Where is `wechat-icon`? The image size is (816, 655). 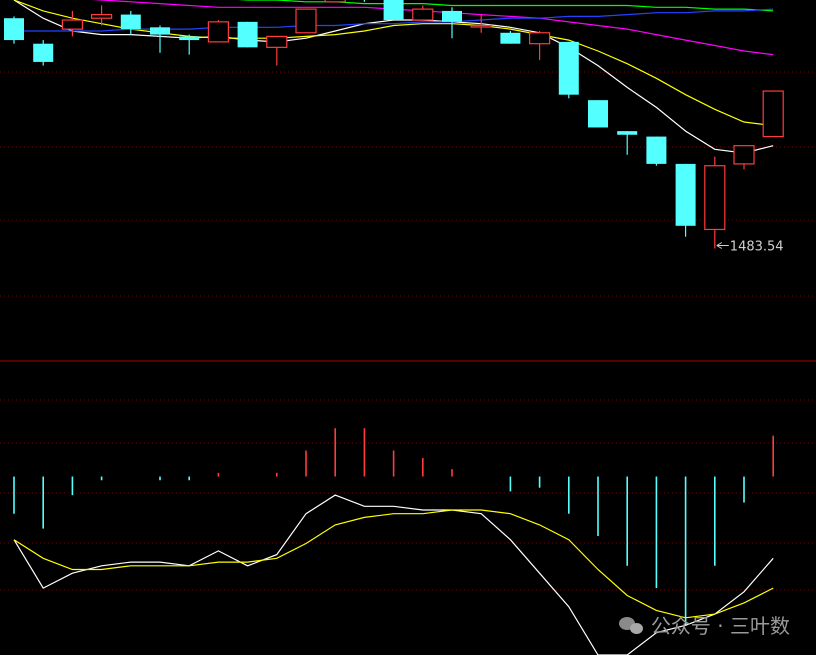
wechat-icon is located at coordinates (631, 625).